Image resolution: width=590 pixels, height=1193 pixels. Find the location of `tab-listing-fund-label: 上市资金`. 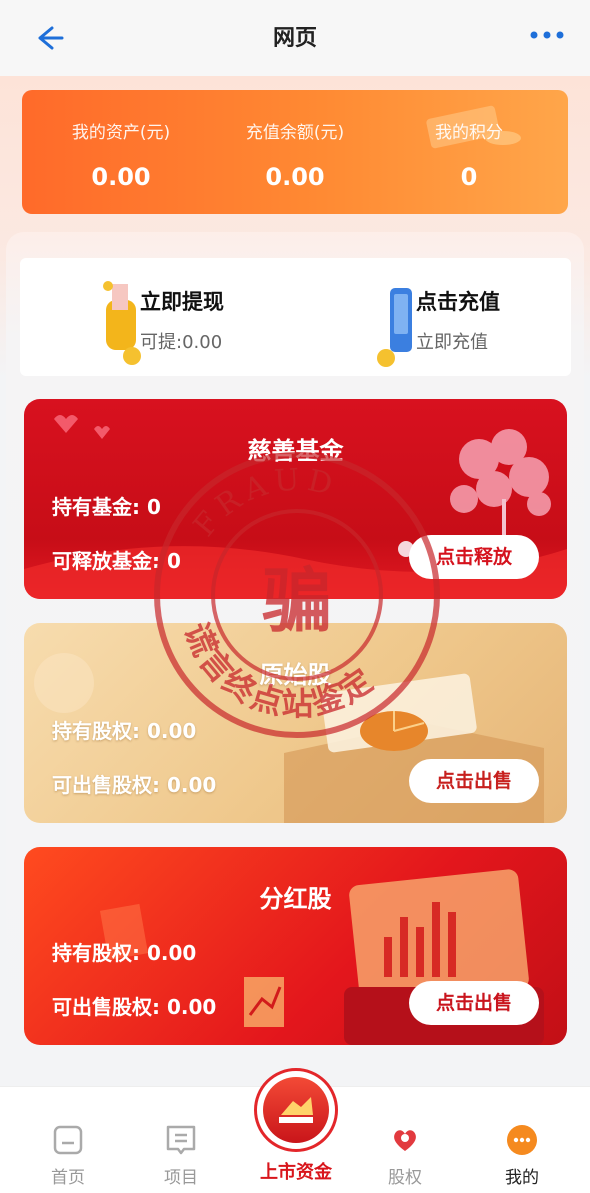

tab-listing-fund-label: 上市资金 is located at coordinates (296, 1171).